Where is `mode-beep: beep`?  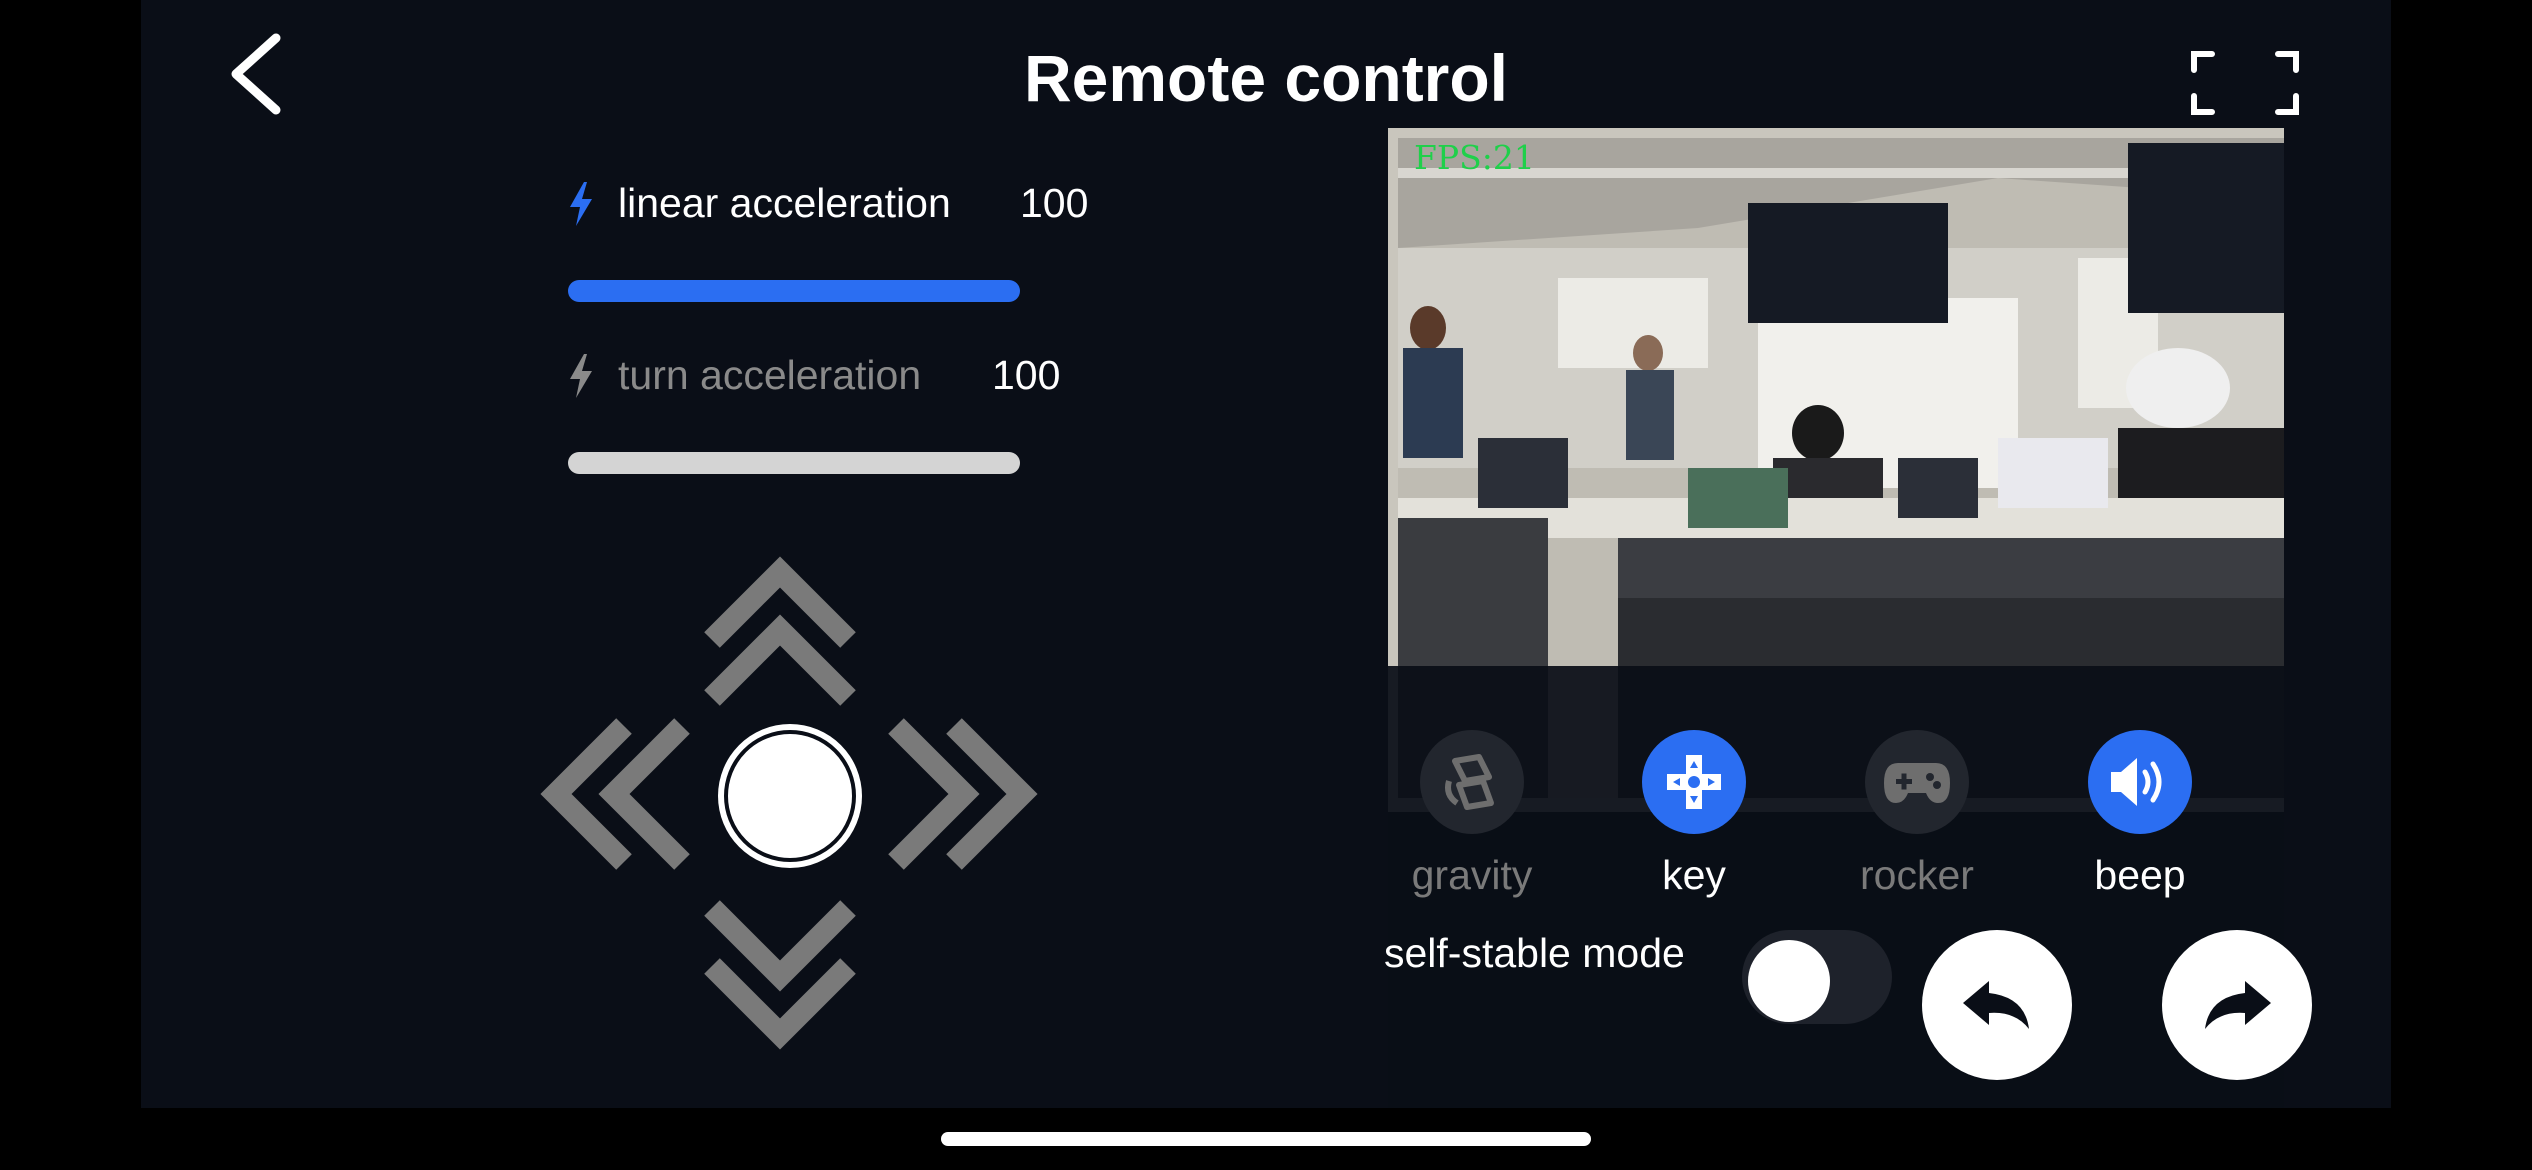 mode-beep: beep is located at coordinates (2140, 814).